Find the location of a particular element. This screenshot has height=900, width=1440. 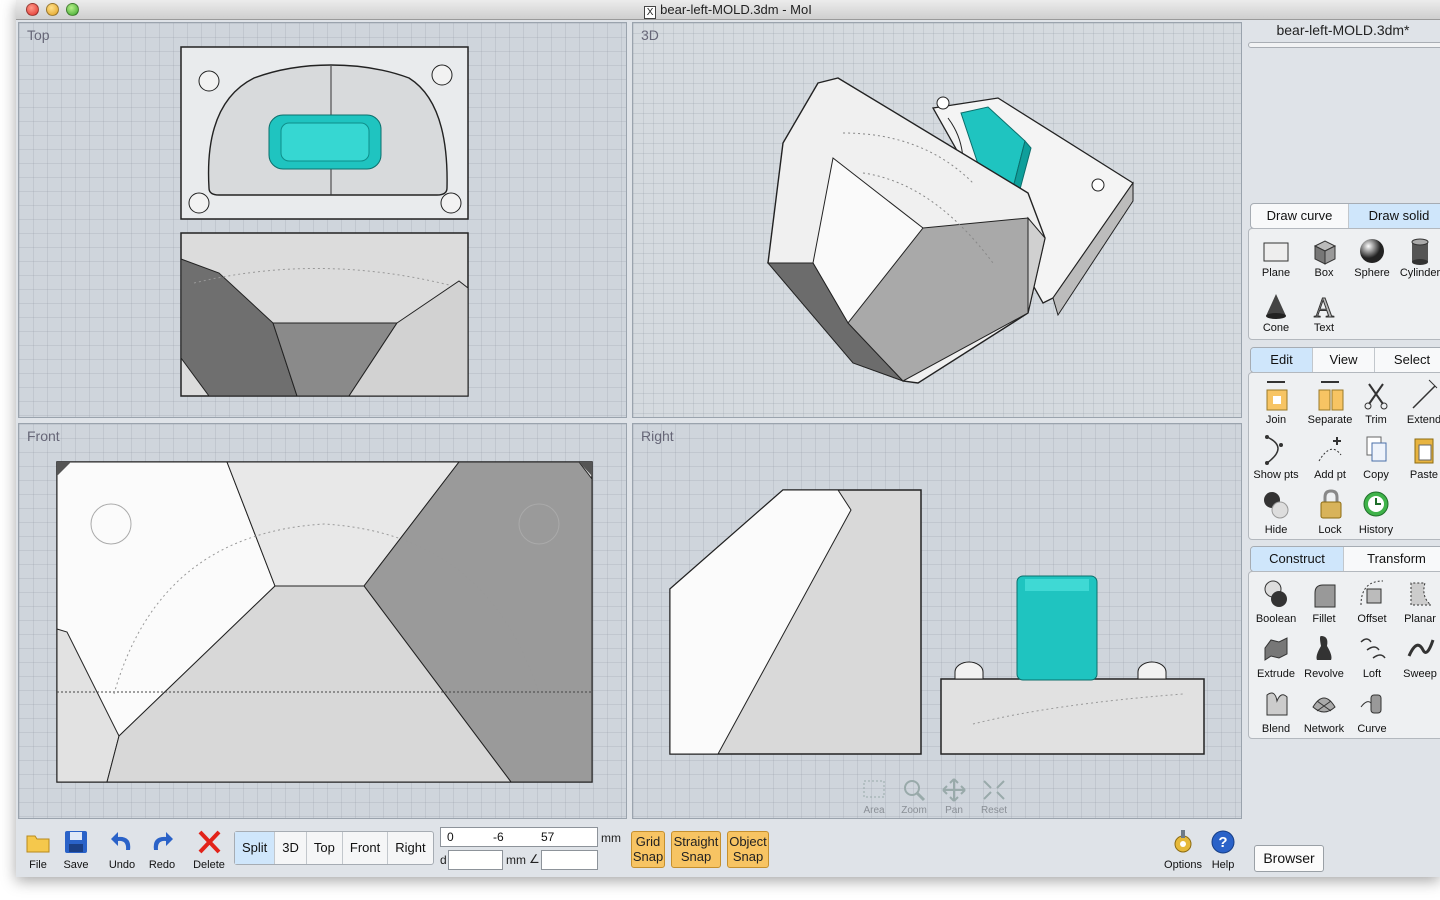

save-button: Save is located at coordinates (76, 849).